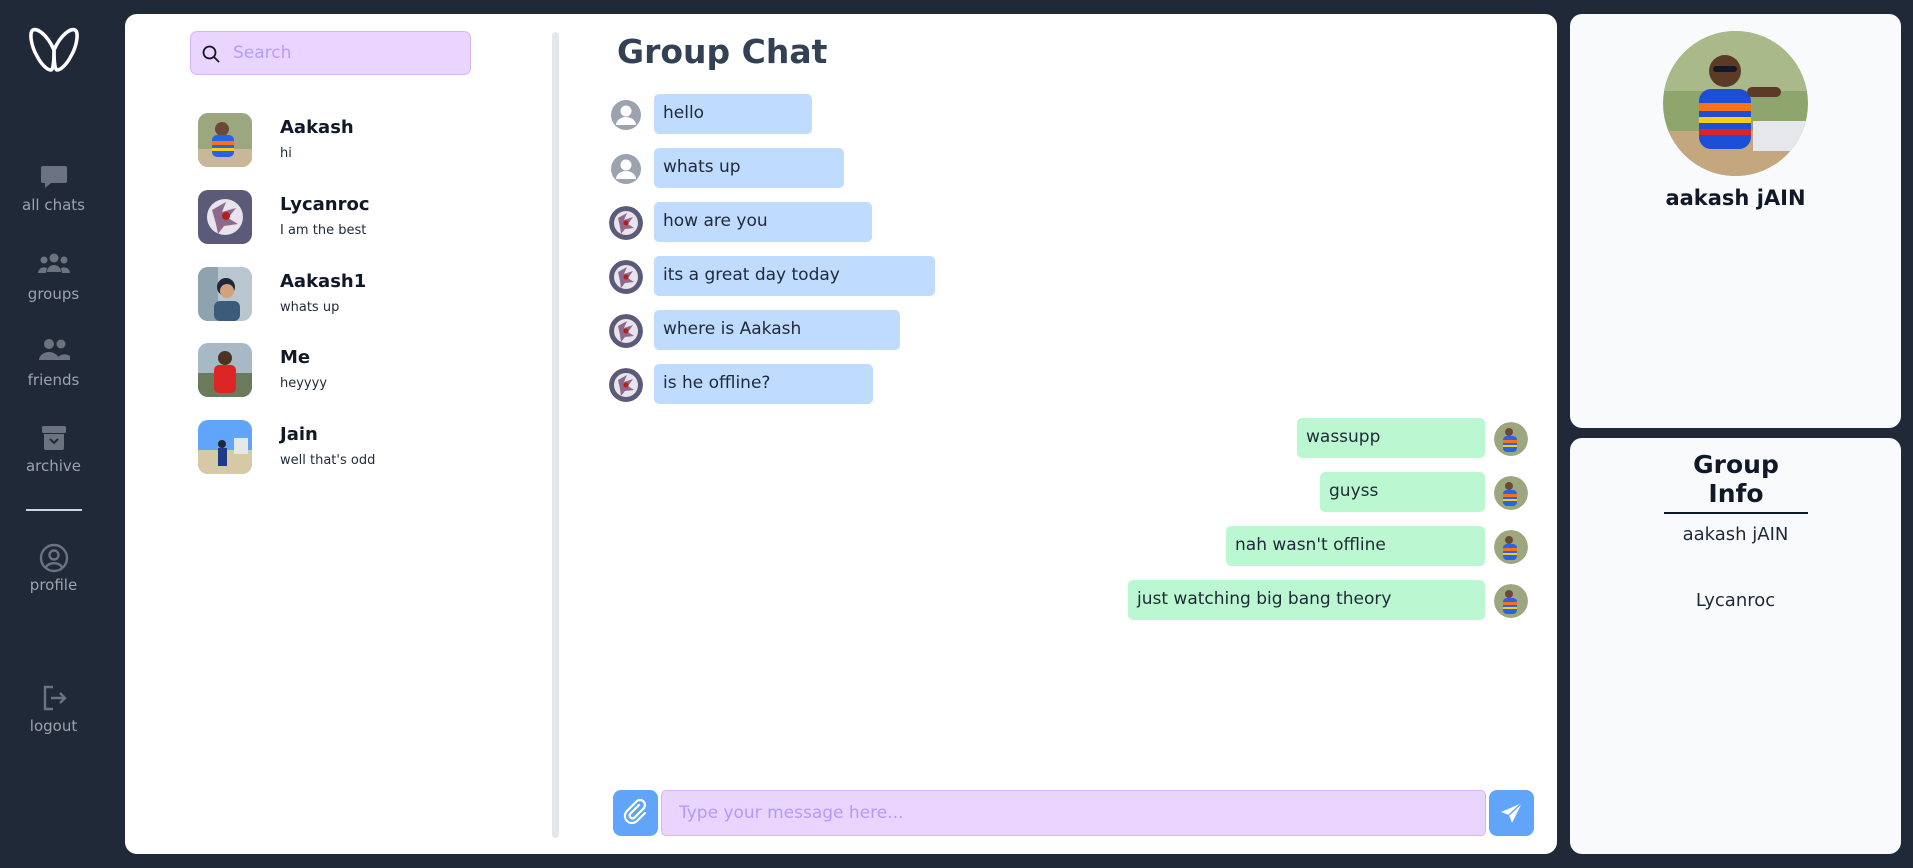  I want to click on nav-label: friends, so click(53, 380).